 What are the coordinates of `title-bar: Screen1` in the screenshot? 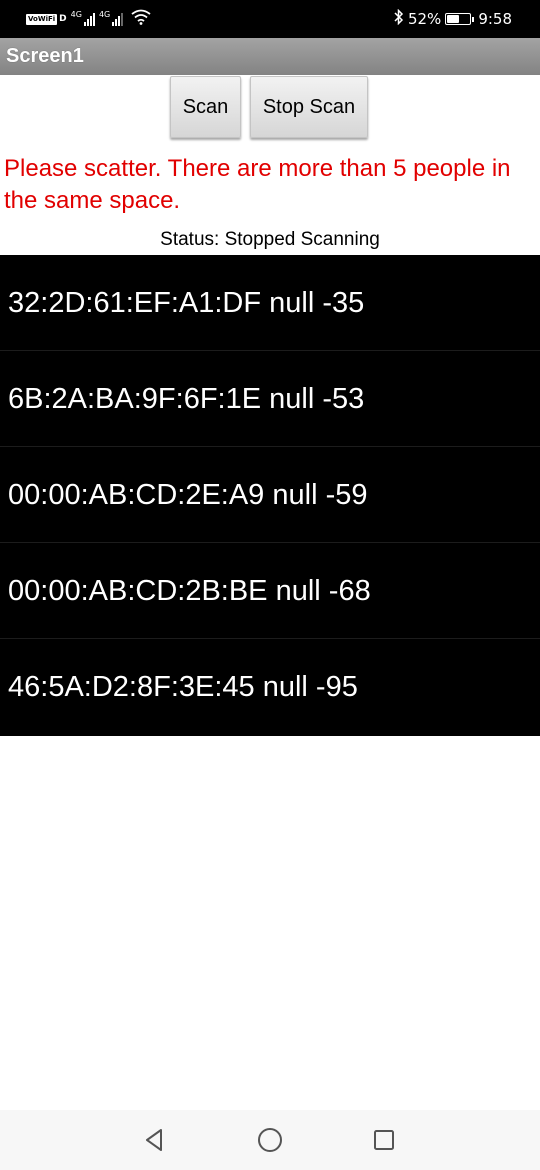 It's located at (270, 56).